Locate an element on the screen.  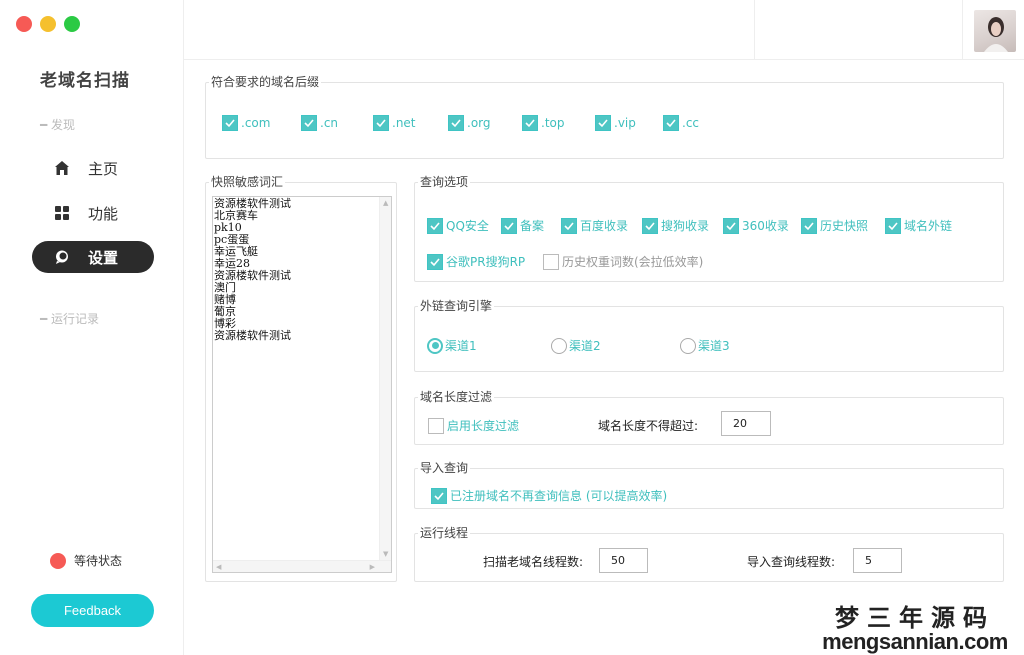
query-option-checkbox-4: 360收录 is located at coordinates (756, 225).